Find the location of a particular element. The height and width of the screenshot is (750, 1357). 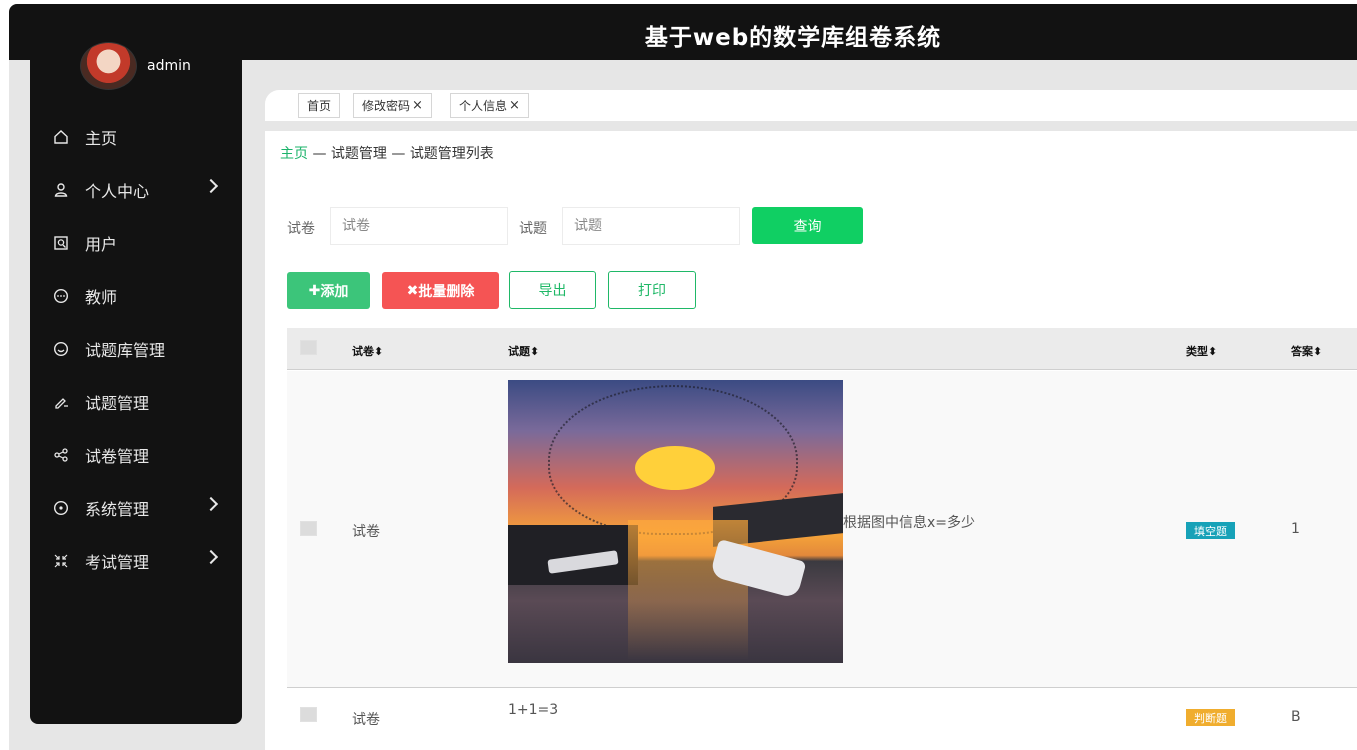

add-button: ✚ 添加 is located at coordinates (328, 290).